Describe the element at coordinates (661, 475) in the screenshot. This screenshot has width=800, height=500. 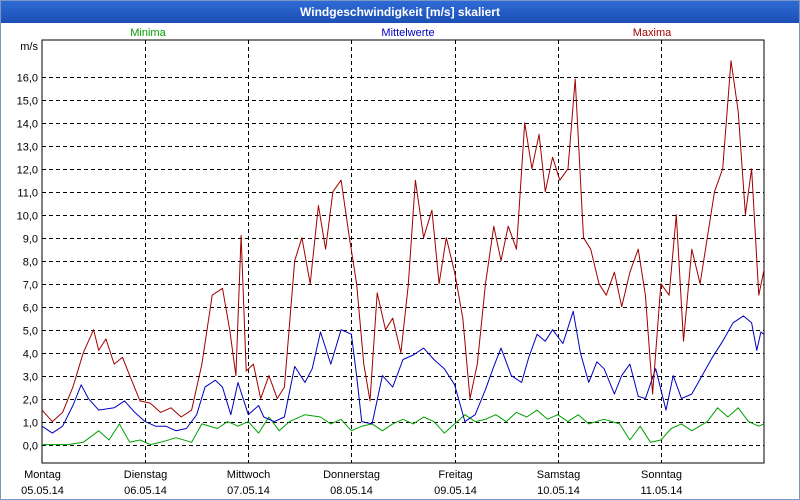
I see `x-tick-weekday: Sonntag` at that location.